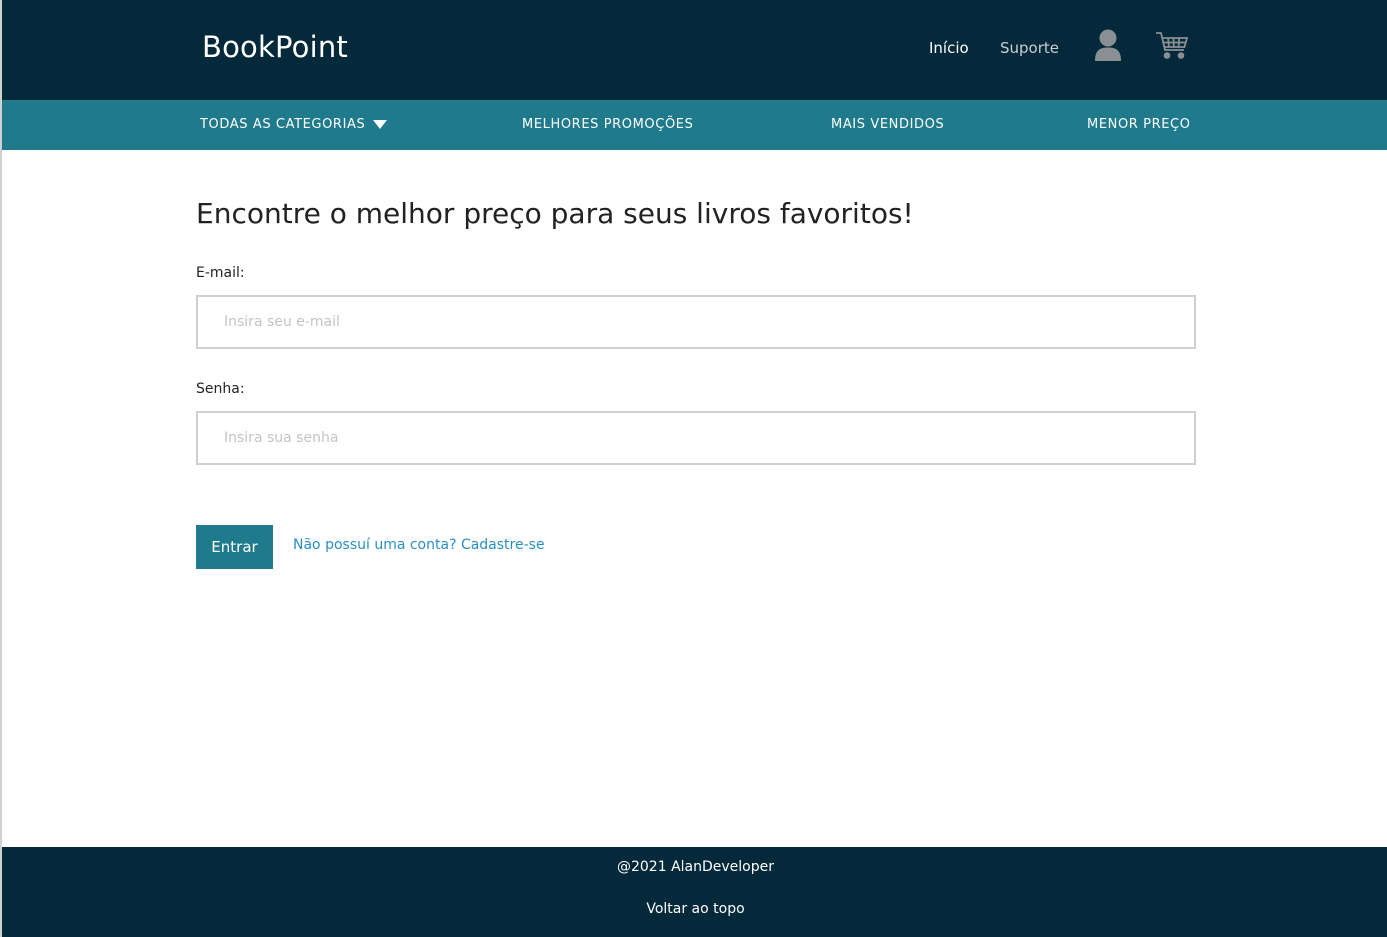 Image resolution: width=1387 pixels, height=937 pixels. What do you see at coordinates (607, 124) in the screenshot?
I see `category-promotions-link: MELHORES PROMOÇÕES` at bounding box center [607, 124].